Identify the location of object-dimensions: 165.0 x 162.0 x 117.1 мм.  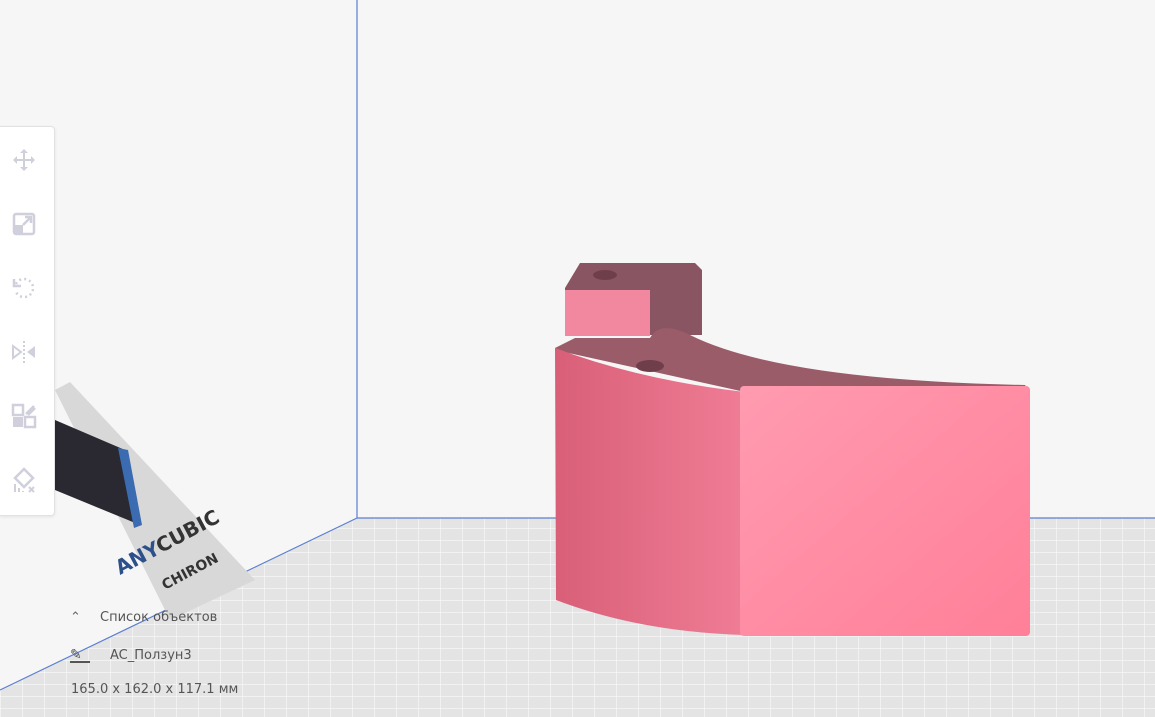
(155, 689).